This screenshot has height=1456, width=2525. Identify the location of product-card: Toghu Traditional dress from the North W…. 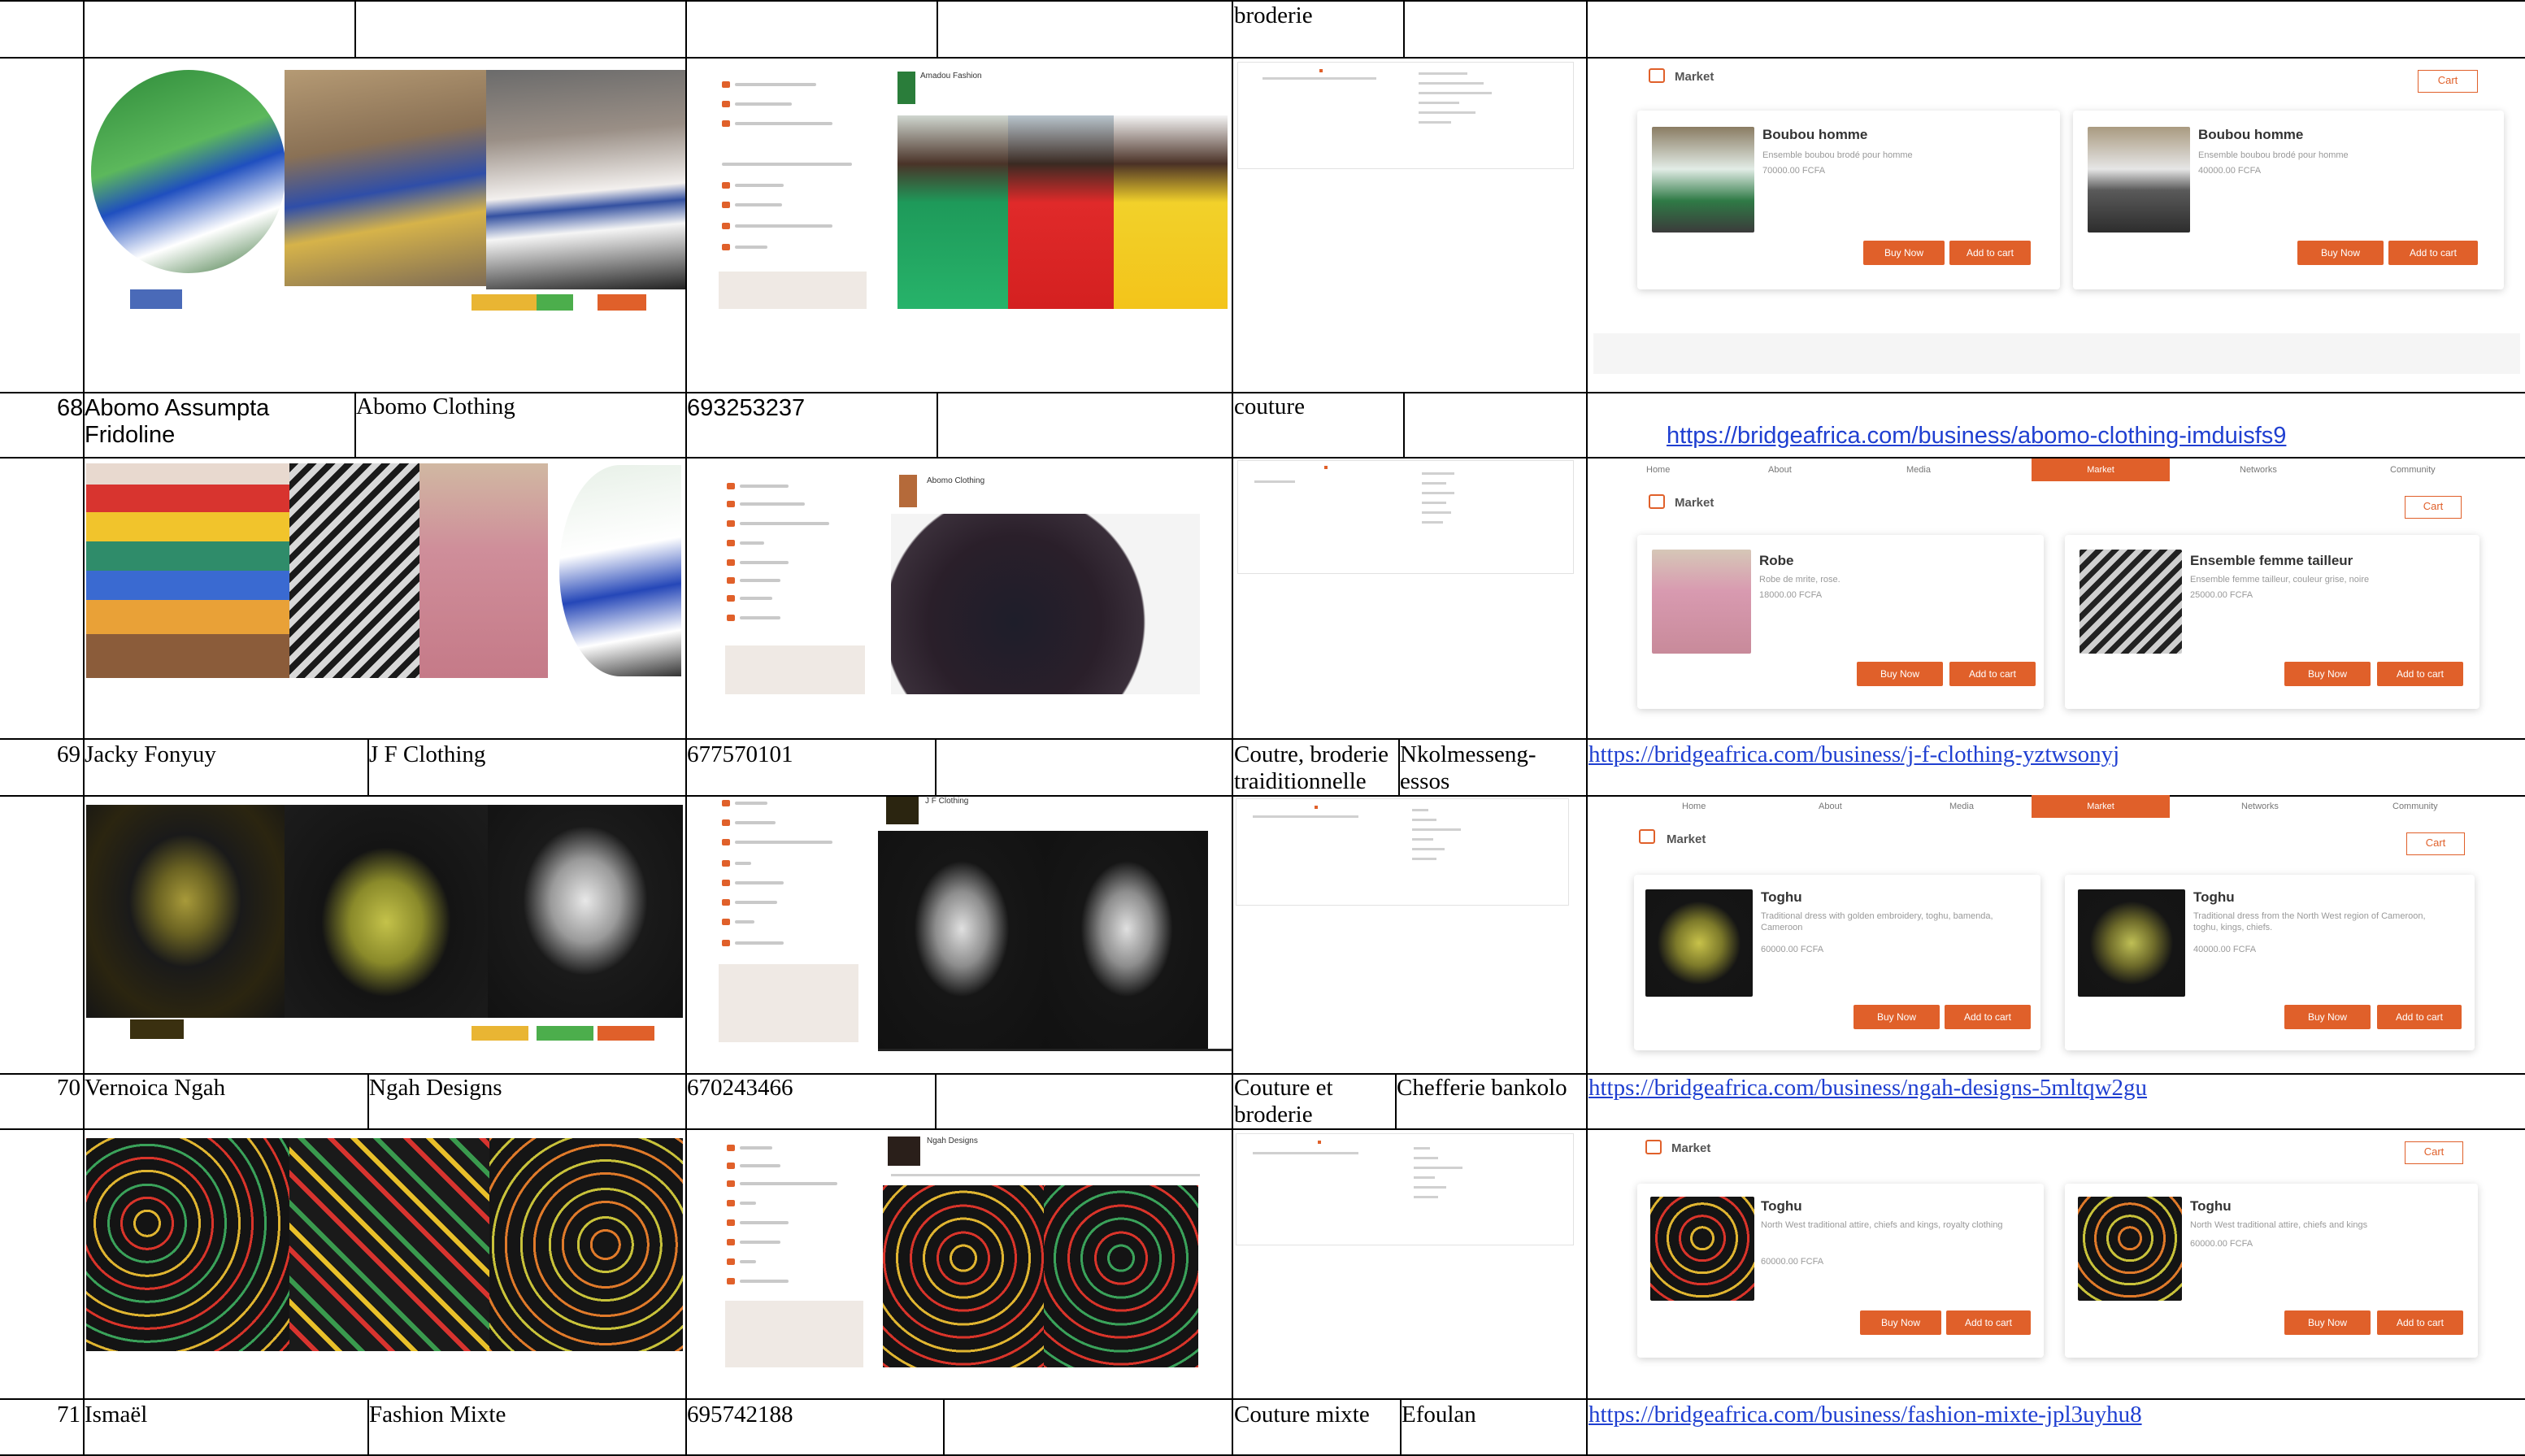
(2270, 962).